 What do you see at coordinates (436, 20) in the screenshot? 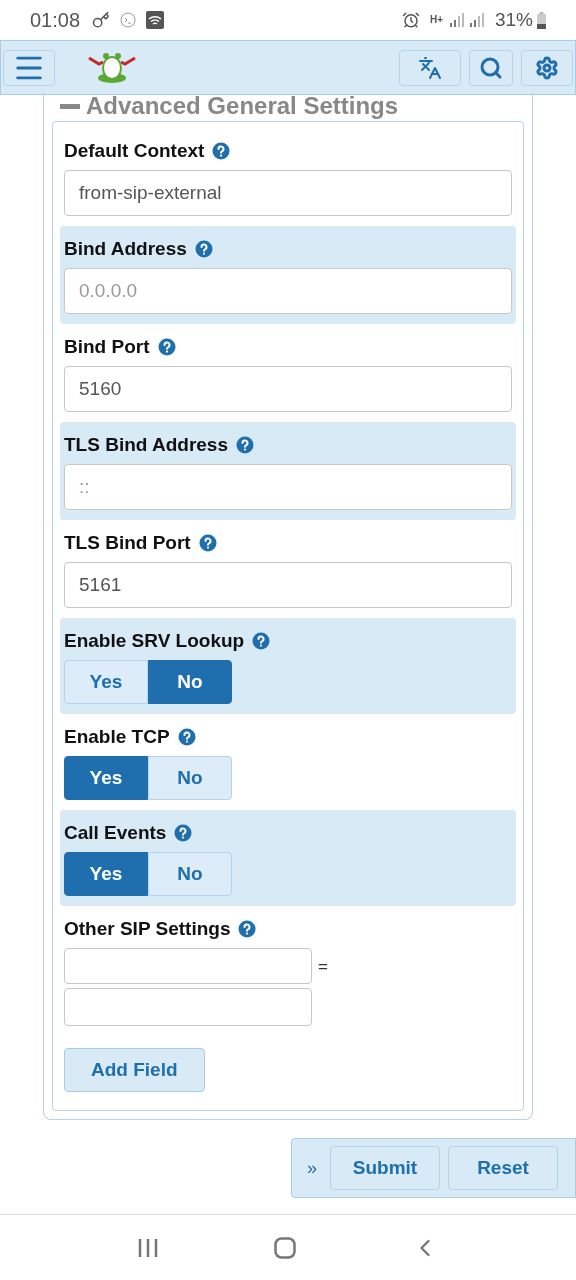
I see `network-type: H+` at bounding box center [436, 20].